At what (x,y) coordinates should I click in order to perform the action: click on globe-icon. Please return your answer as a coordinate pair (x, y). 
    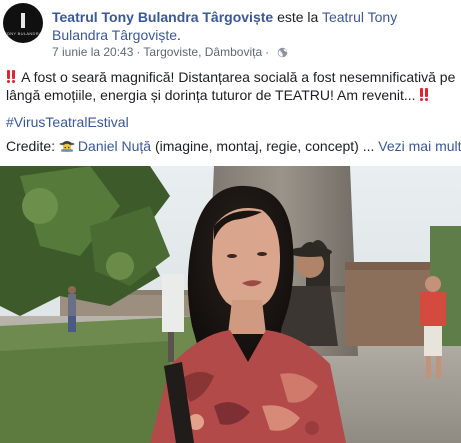
    Looking at the image, I should click on (282, 52).